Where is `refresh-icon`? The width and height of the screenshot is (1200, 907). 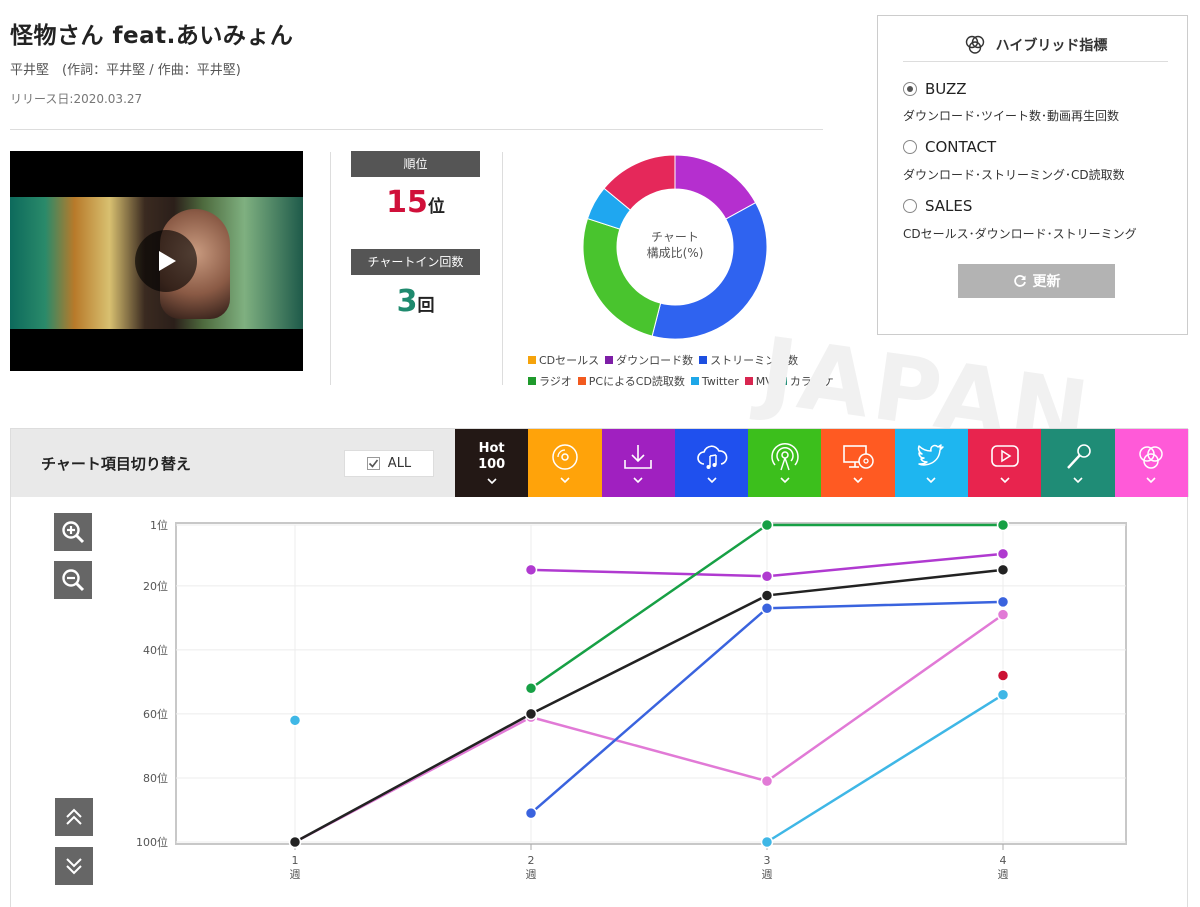 refresh-icon is located at coordinates (1019, 281).